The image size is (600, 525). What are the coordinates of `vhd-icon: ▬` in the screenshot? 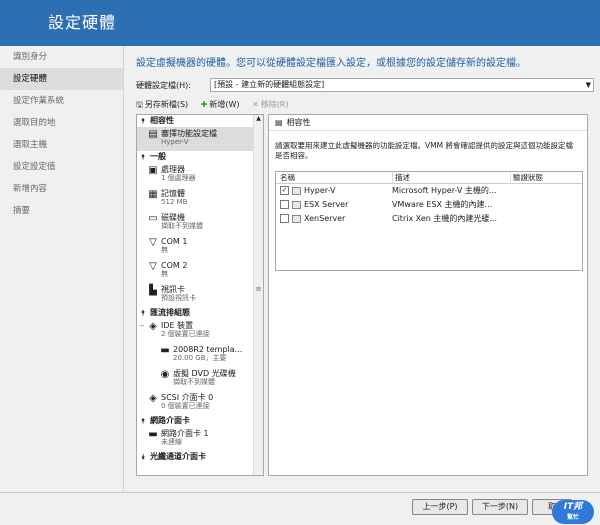 It's located at (165, 350).